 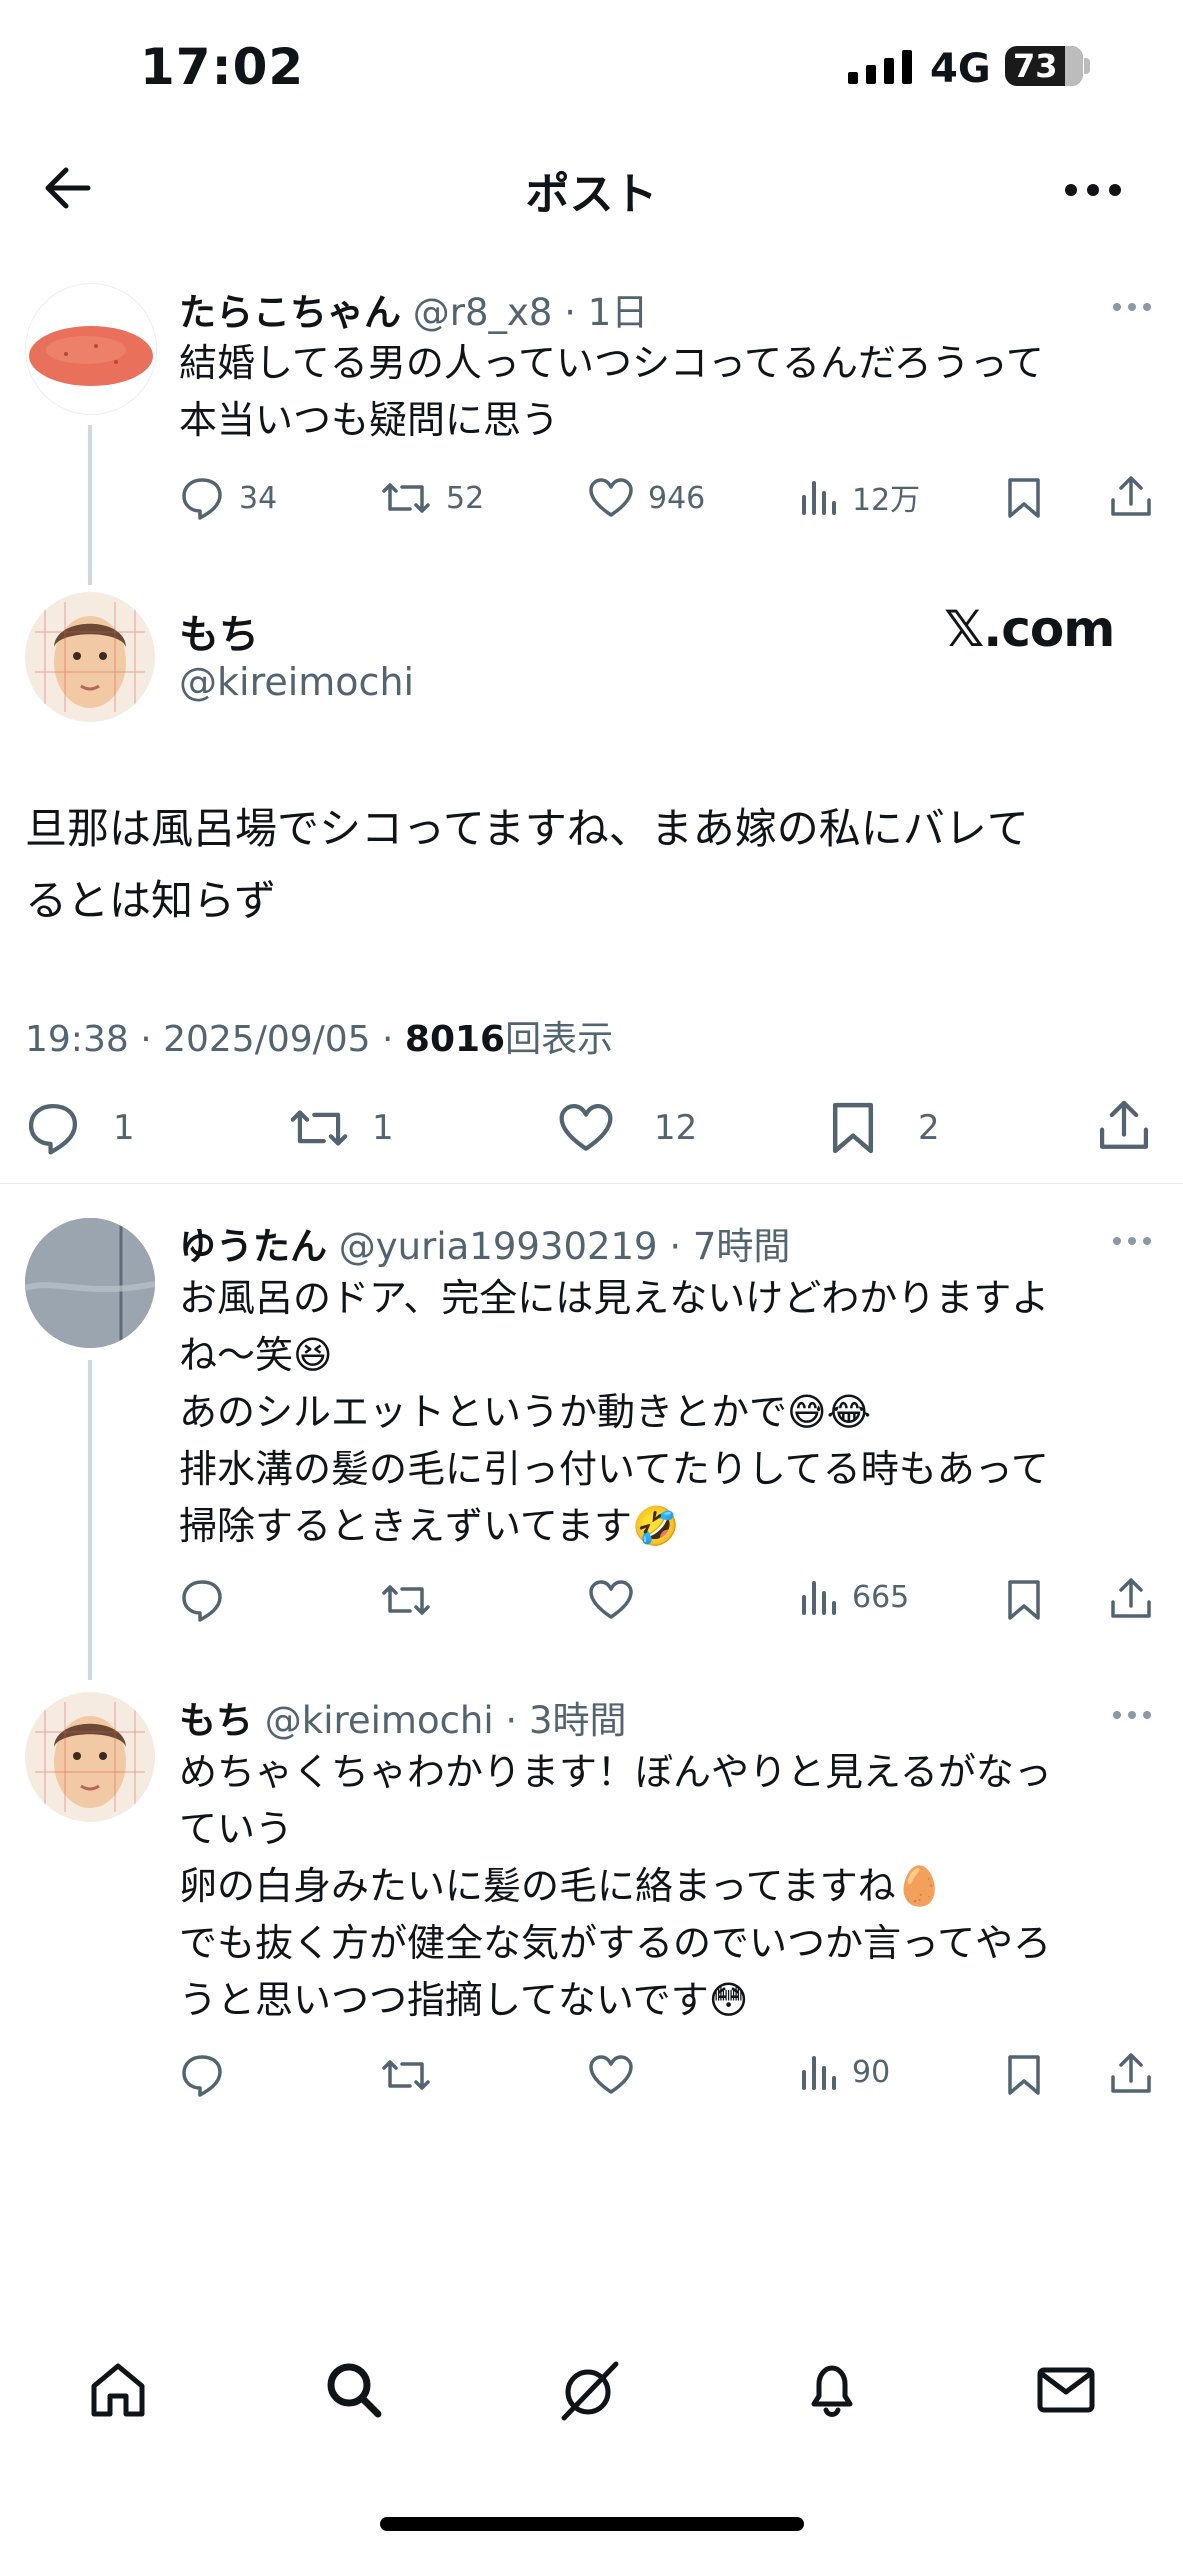 I want to click on home-icon, so click(x=118, y=2390).